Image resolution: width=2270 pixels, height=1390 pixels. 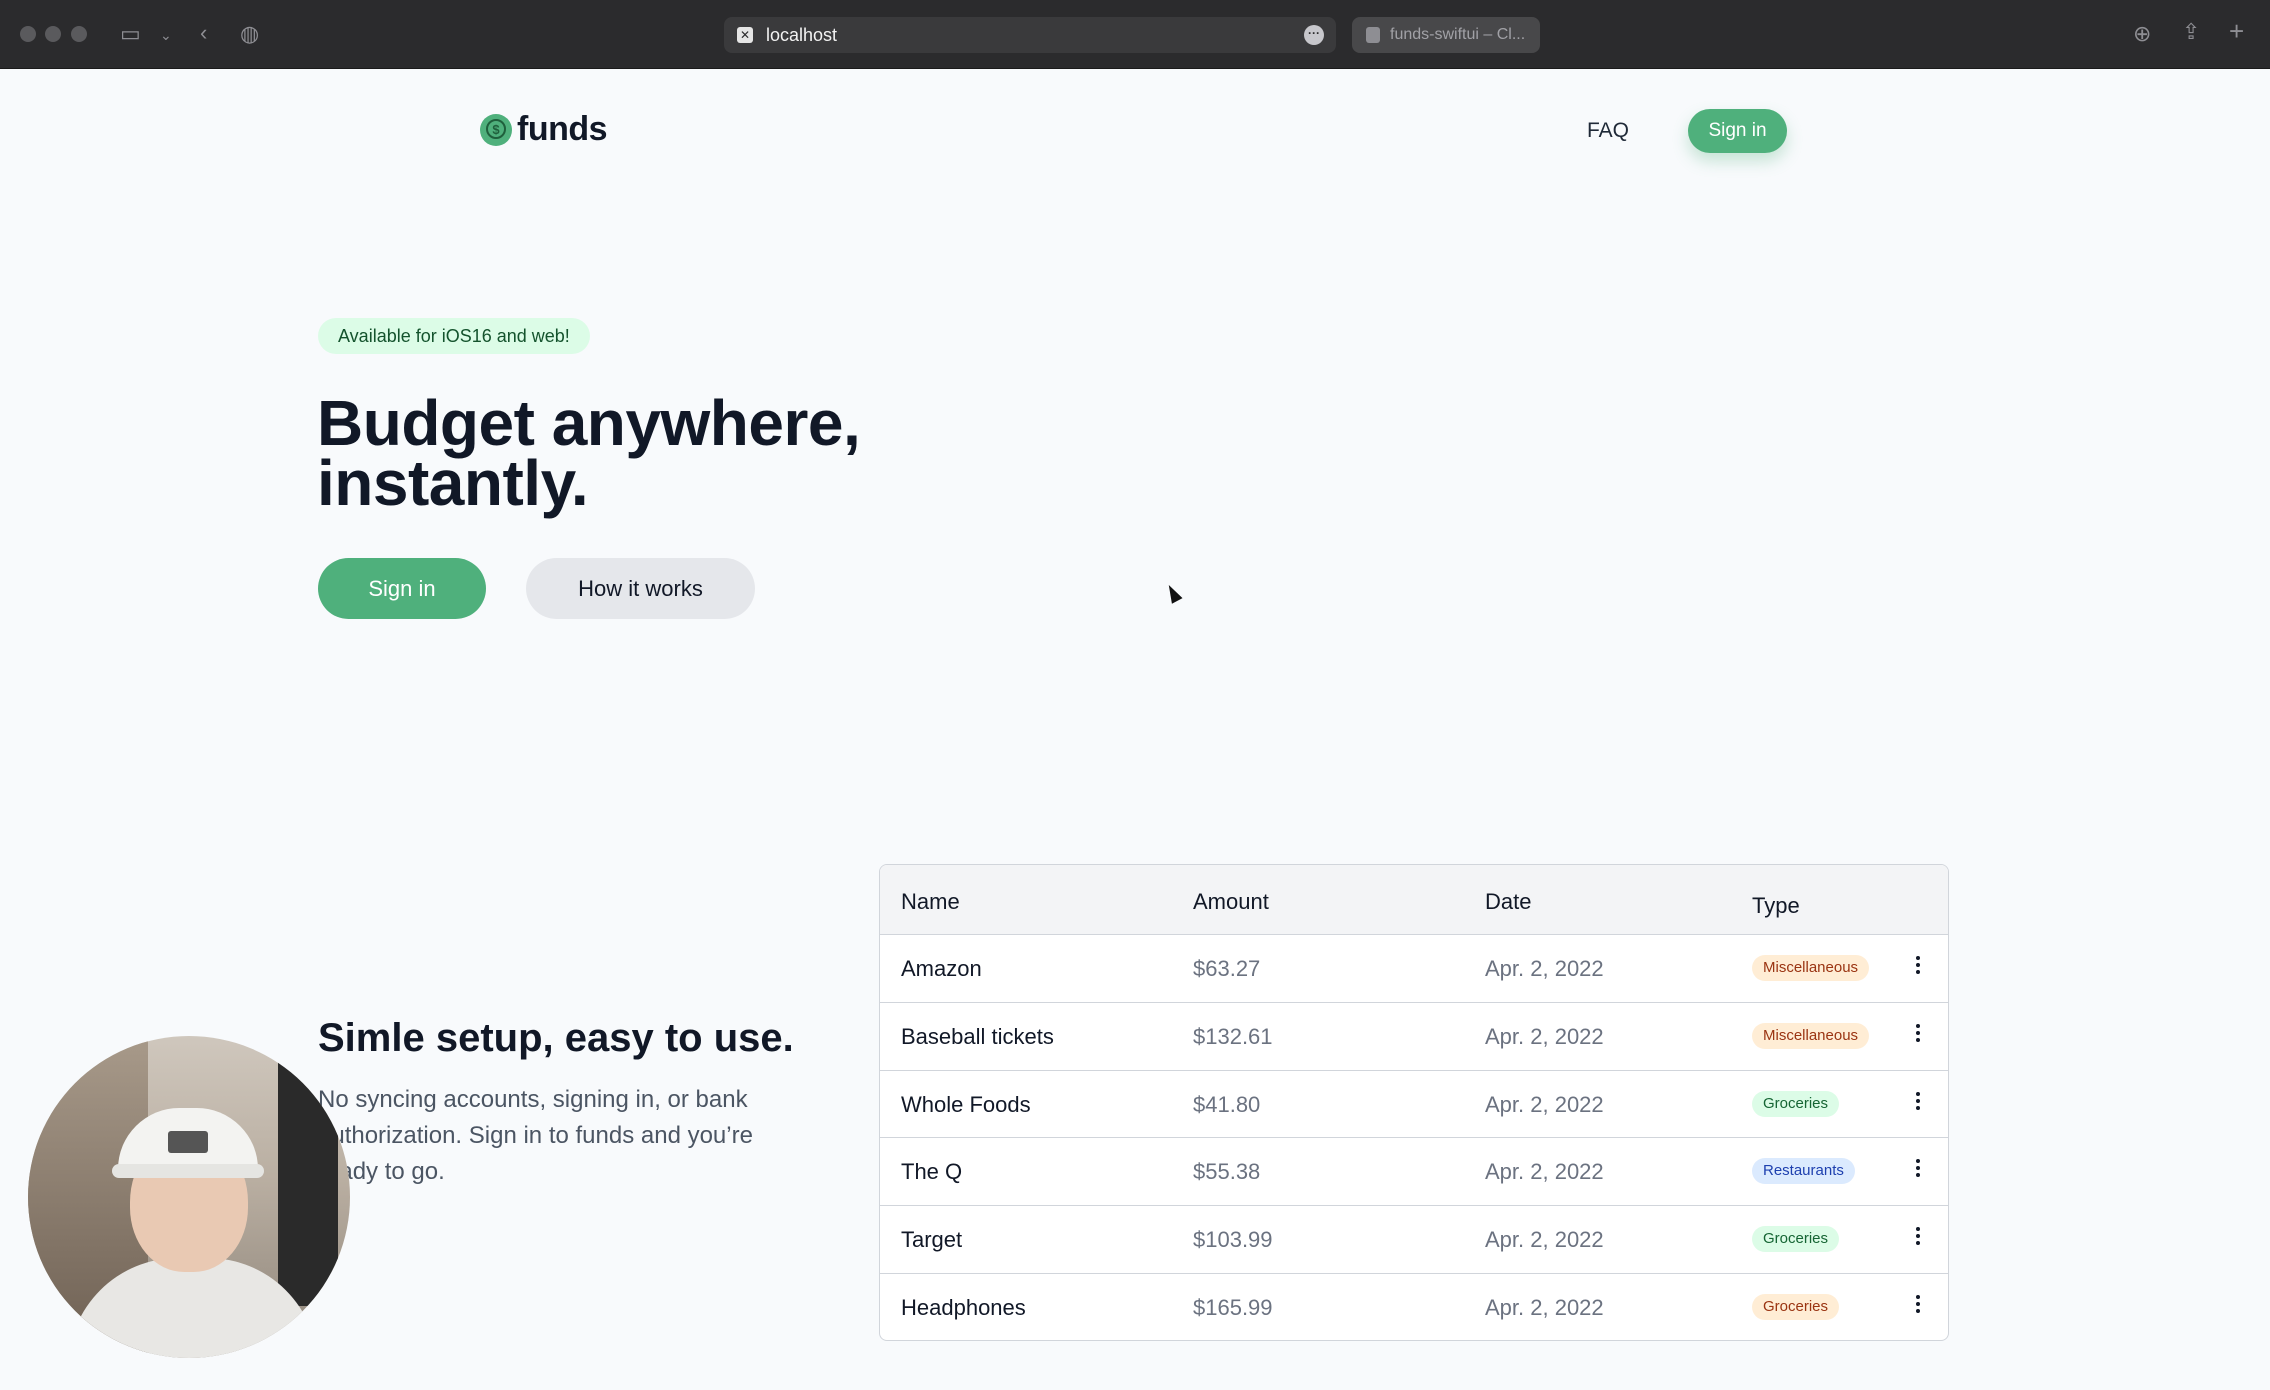 What do you see at coordinates (28, 34) in the screenshot?
I see `close-window-button` at bounding box center [28, 34].